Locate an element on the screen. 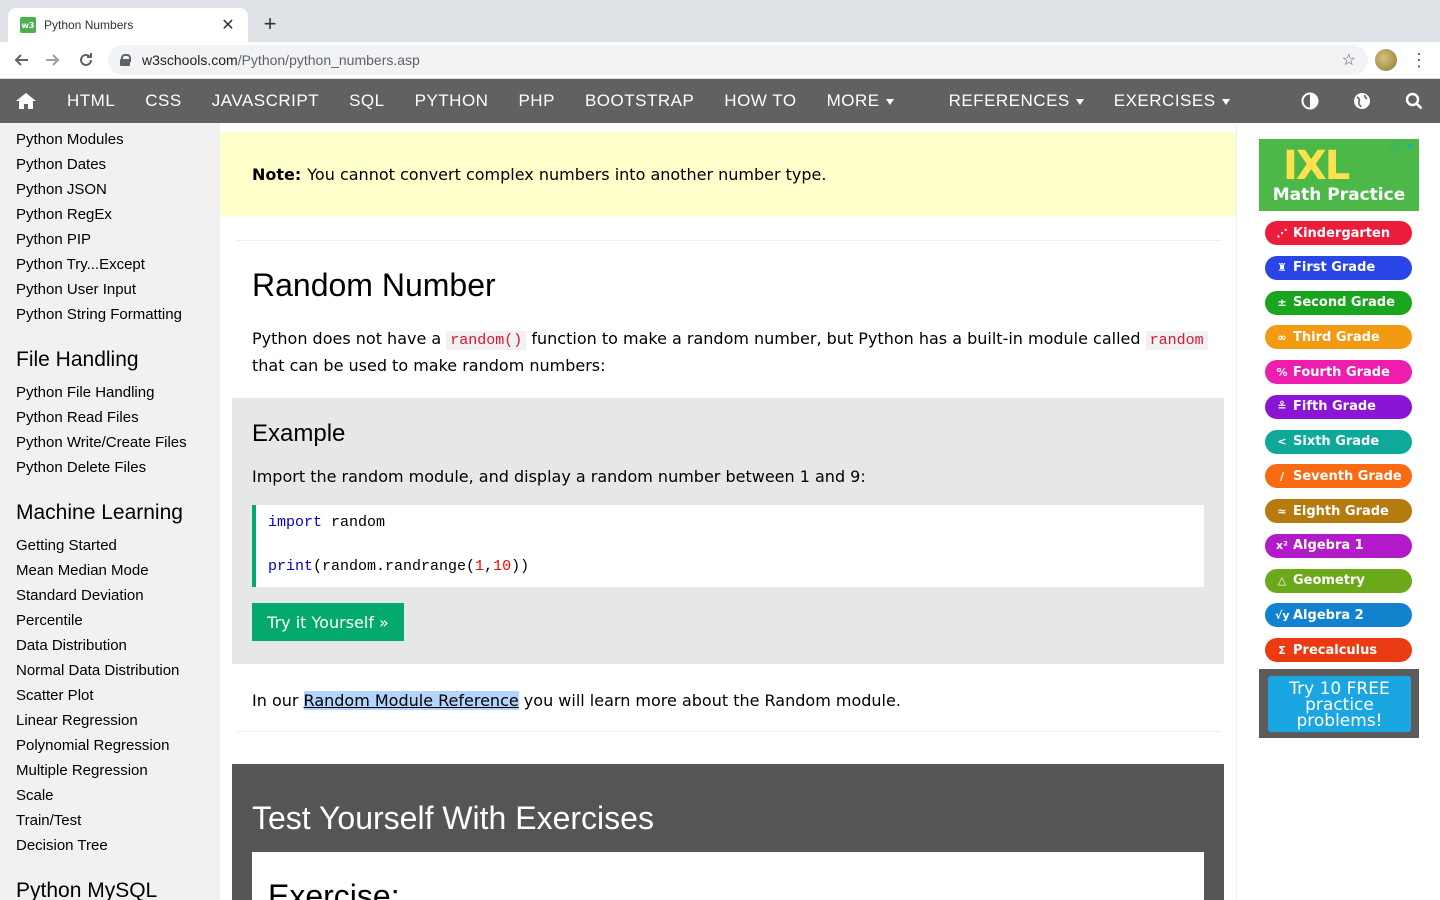  grade-icon: x² is located at coordinates (1282, 546).